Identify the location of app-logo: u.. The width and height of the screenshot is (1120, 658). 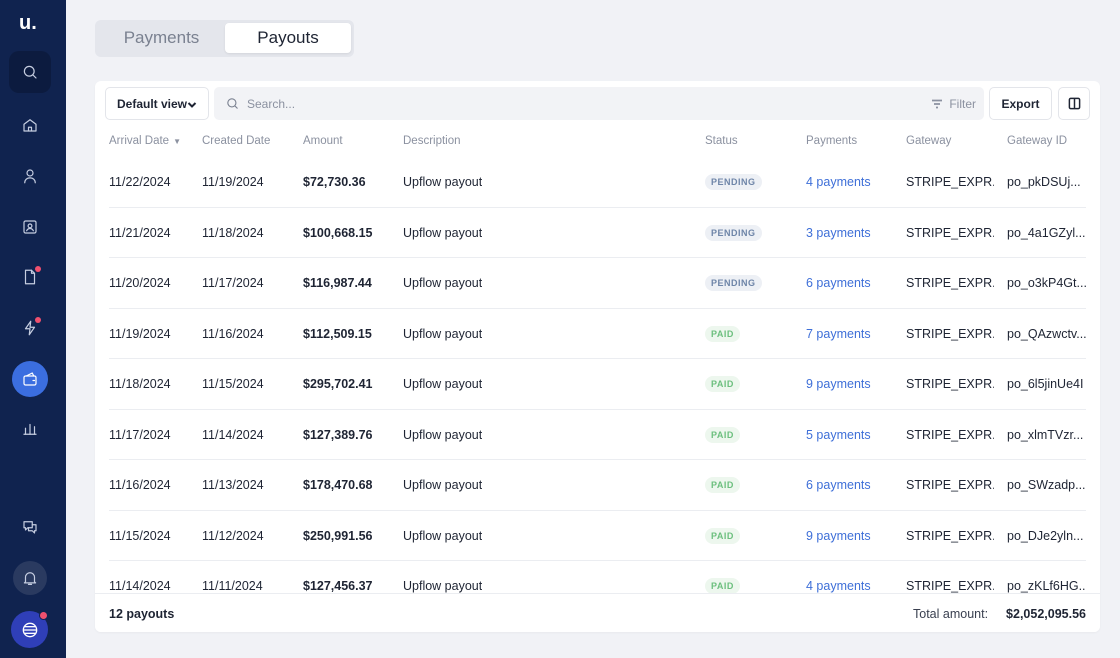
(30, 23).